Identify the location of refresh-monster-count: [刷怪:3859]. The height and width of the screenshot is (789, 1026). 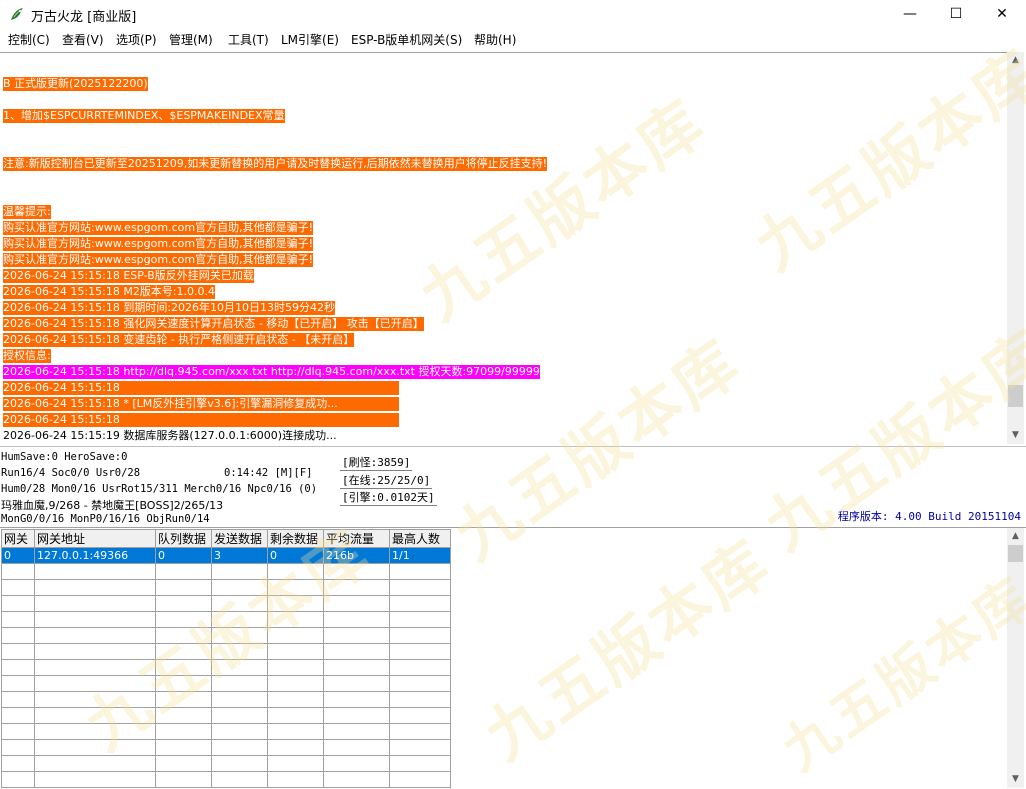
(376, 463).